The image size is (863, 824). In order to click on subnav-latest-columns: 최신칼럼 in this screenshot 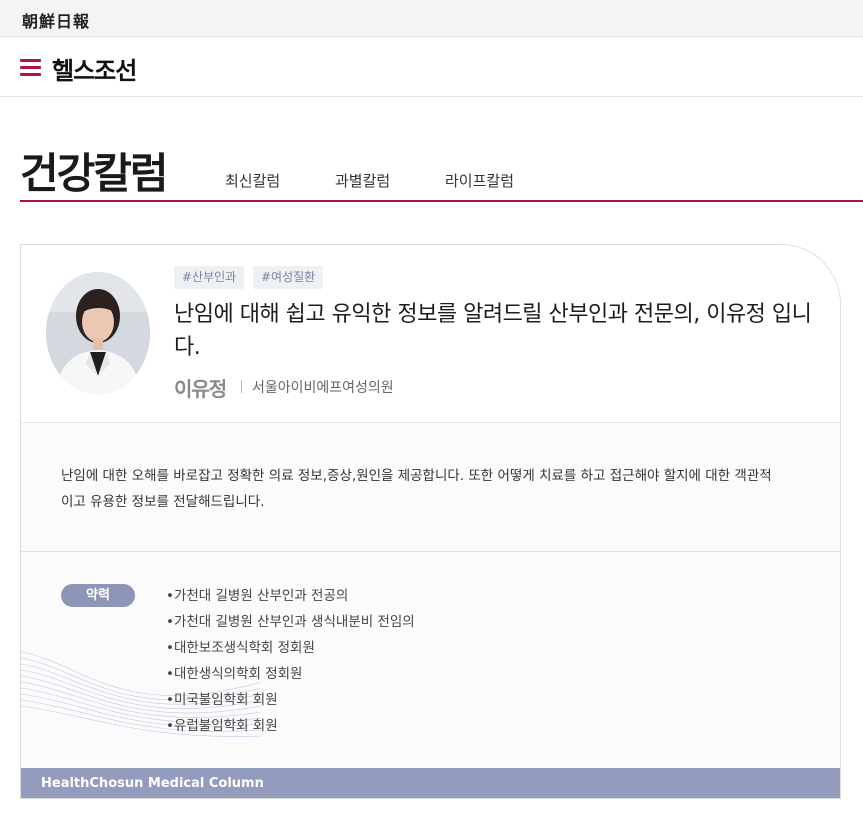, I will do `click(252, 180)`.